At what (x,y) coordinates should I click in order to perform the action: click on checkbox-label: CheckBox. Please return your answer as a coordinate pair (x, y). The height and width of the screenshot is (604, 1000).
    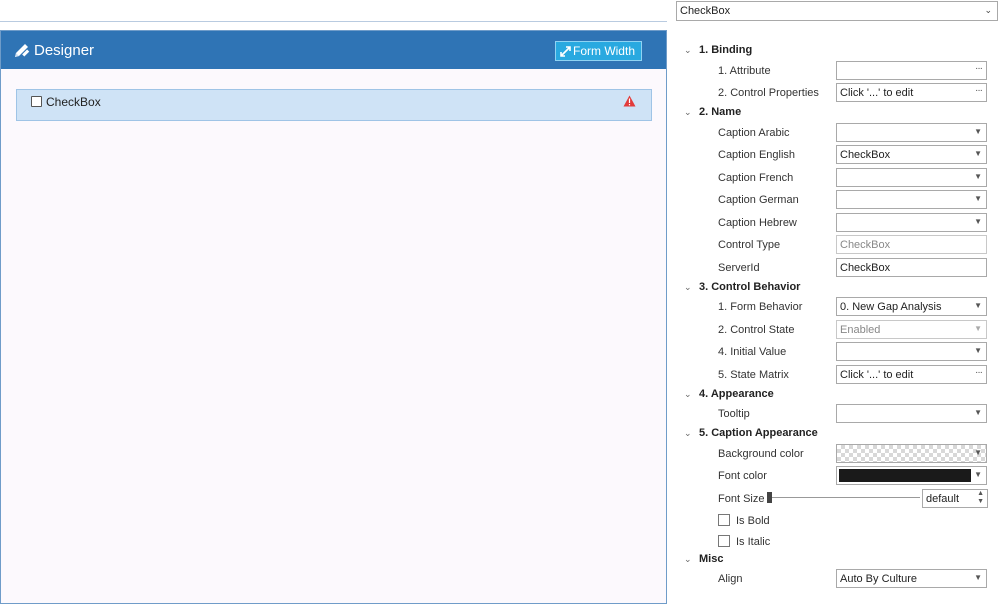
    Looking at the image, I should click on (73, 102).